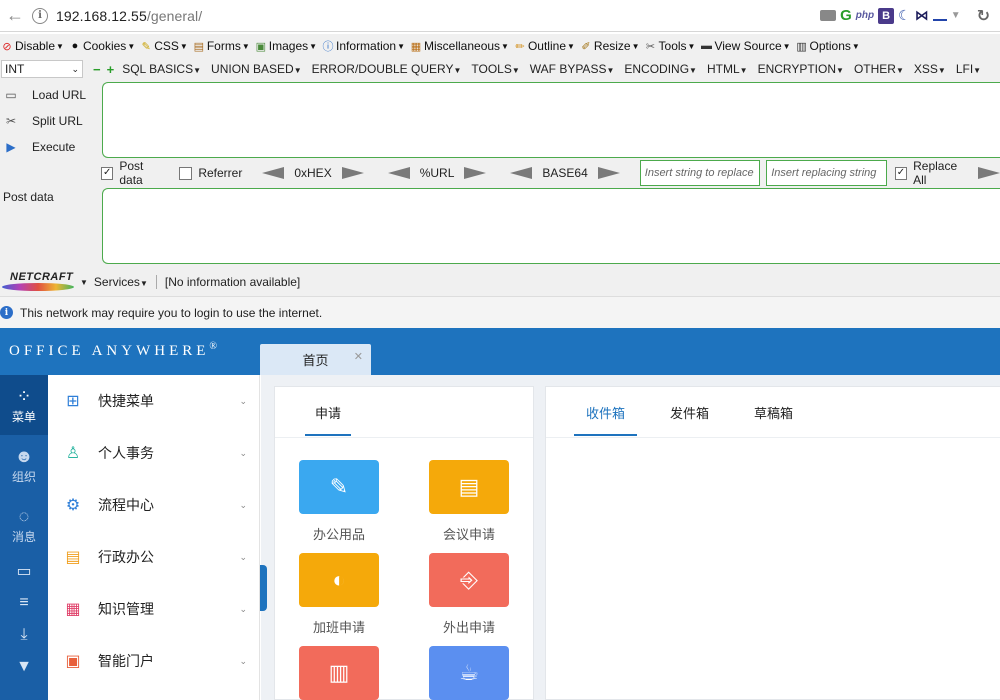 Image resolution: width=1000 pixels, height=700 pixels. Describe the element at coordinates (73, 661) in the screenshot. I see `portal-icon: ▣` at that location.